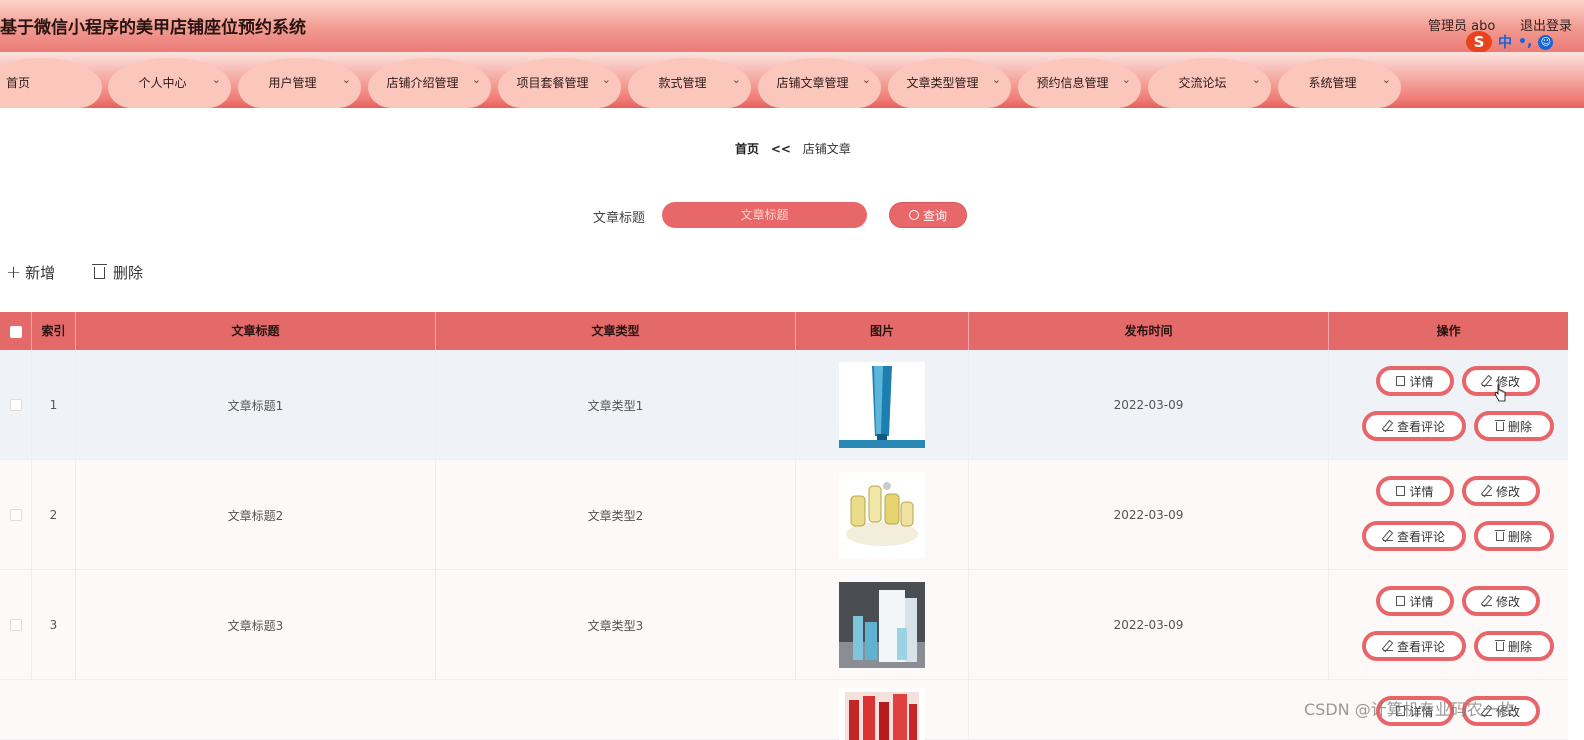 The height and width of the screenshot is (740, 1584). Describe the element at coordinates (812, 83) in the screenshot. I see `nav-item-label: 店铺文章管理` at that location.